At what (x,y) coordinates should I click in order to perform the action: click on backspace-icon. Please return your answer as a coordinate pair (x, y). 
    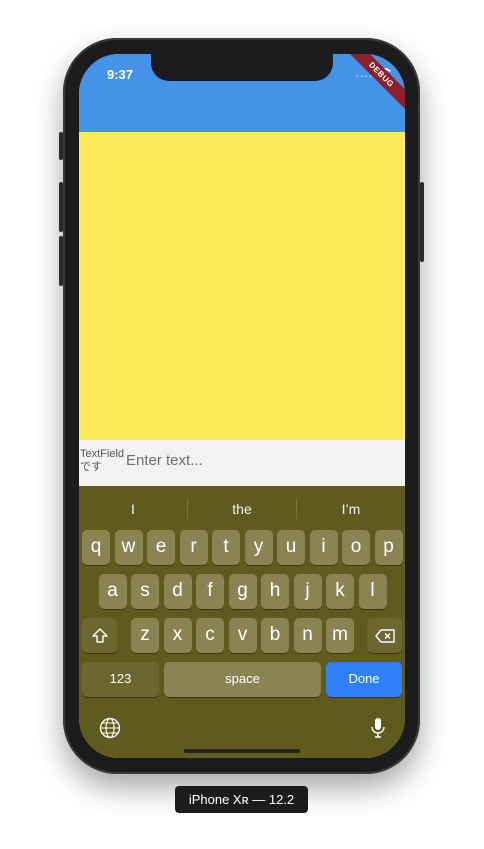
    Looking at the image, I should click on (384, 635).